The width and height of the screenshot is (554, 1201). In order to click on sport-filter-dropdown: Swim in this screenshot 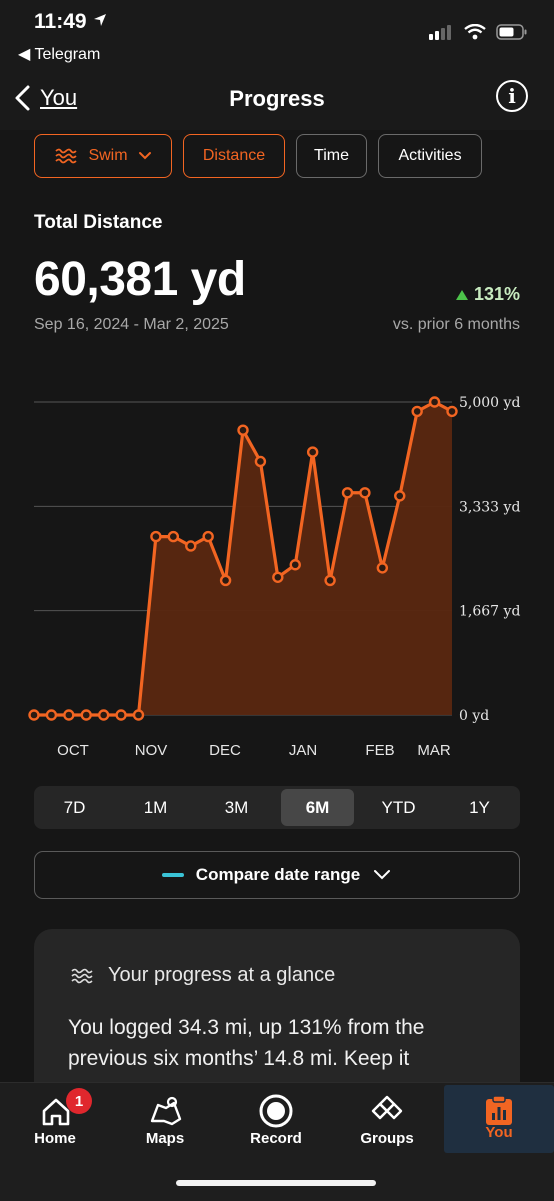, I will do `click(103, 156)`.